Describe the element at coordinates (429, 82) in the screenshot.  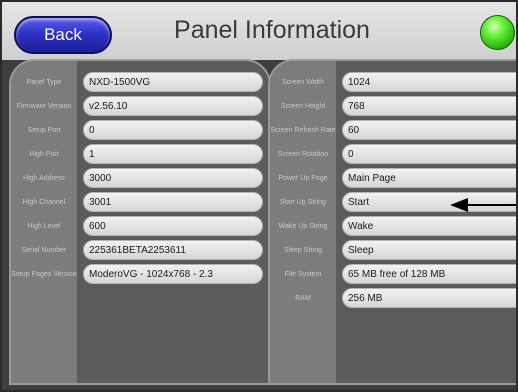
I see `field-value: 1024` at that location.